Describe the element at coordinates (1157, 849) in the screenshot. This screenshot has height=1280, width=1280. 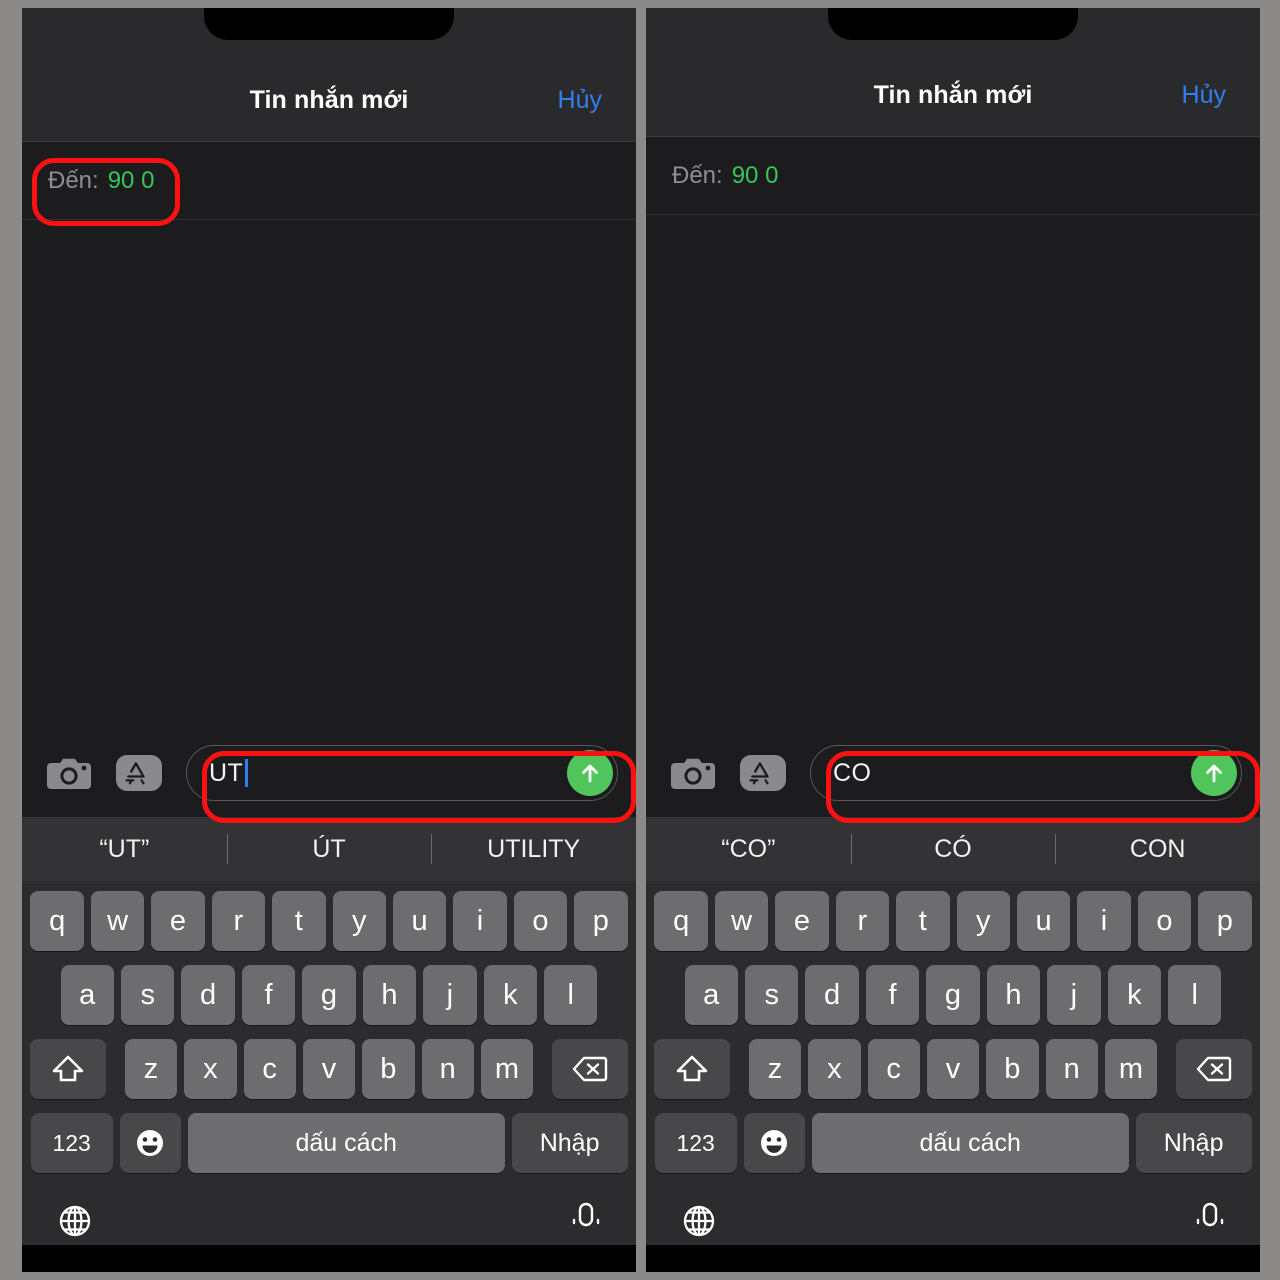
I see `suggestion-2: CON` at that location.